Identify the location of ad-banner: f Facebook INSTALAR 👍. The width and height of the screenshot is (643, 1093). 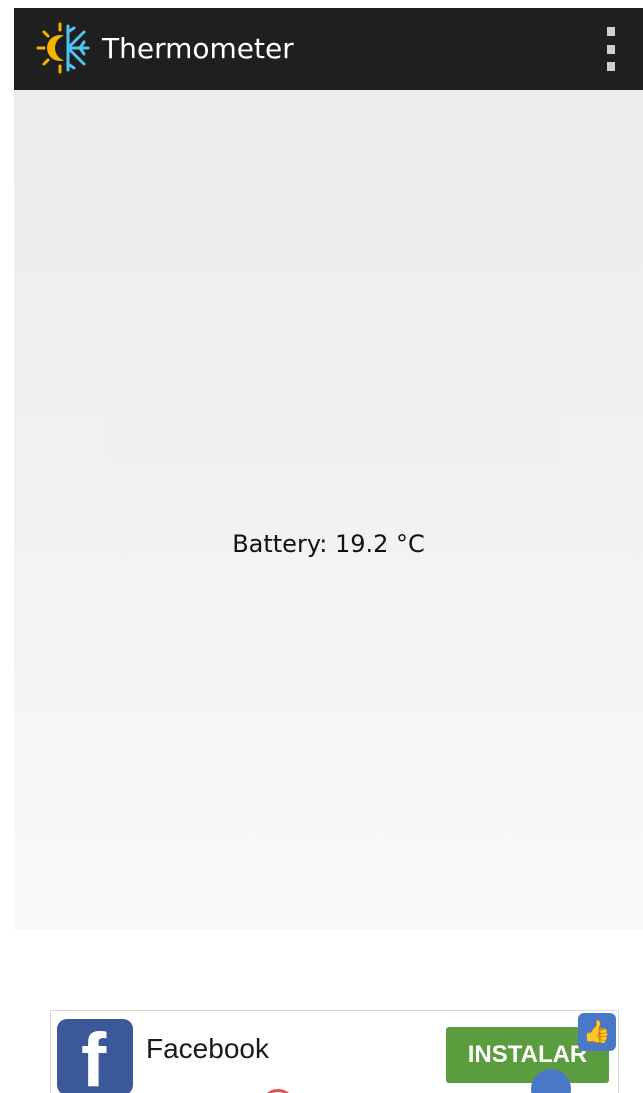
(334, 1051).